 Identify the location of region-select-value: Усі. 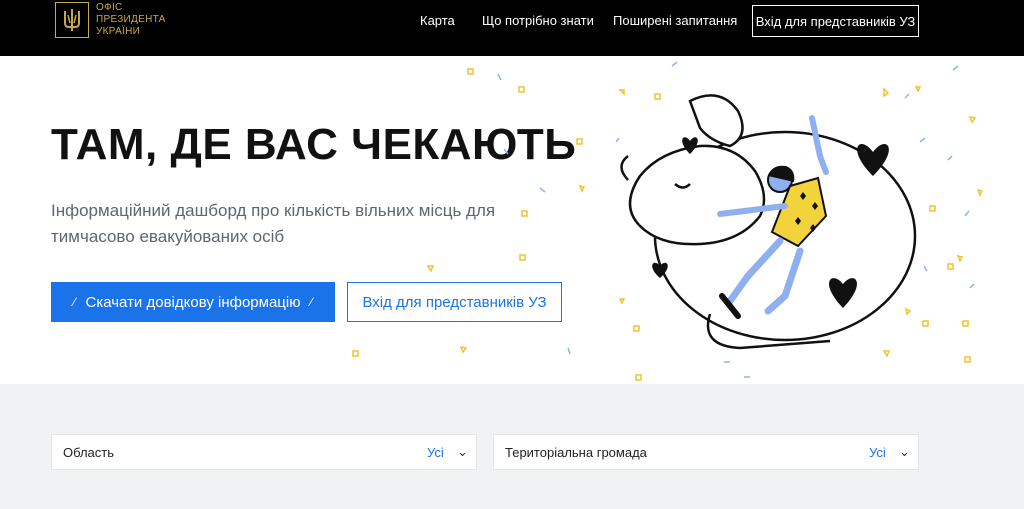
(435, 452).